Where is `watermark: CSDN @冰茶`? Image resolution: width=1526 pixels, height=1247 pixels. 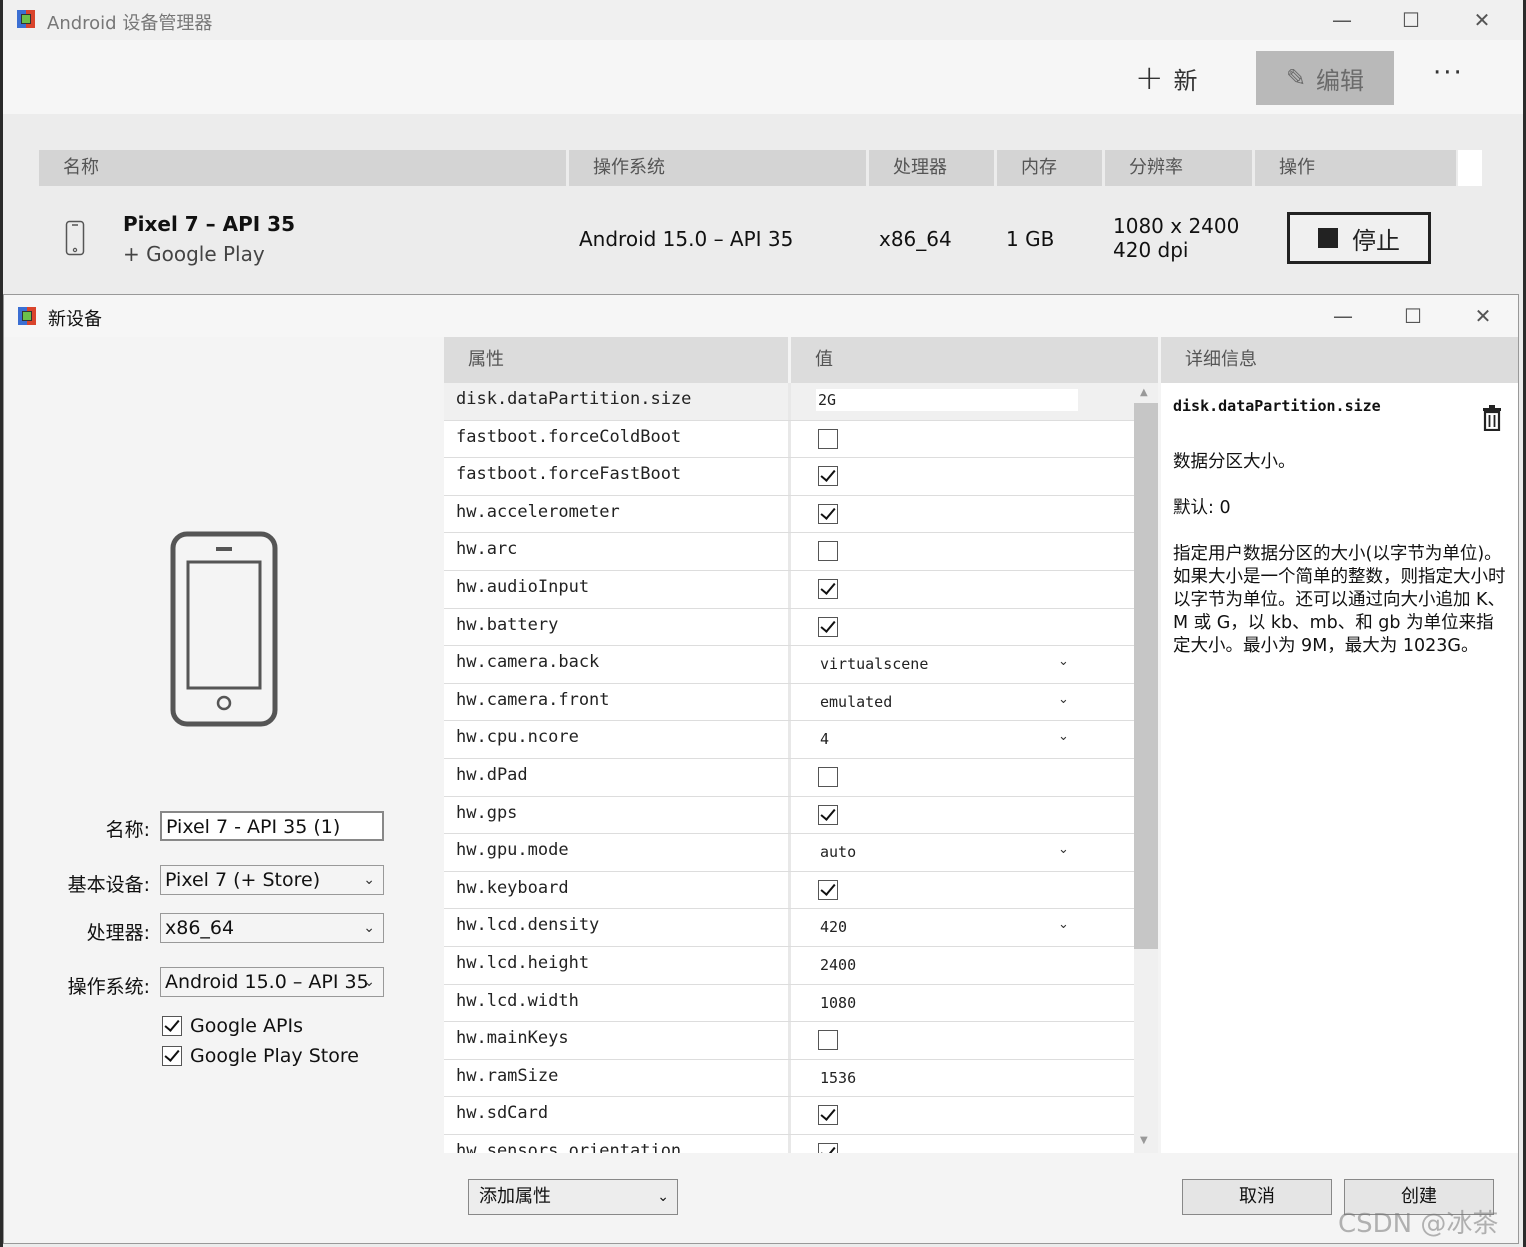
watermark: CSDN @冰茶 is located at coordinates (1418, 1224).